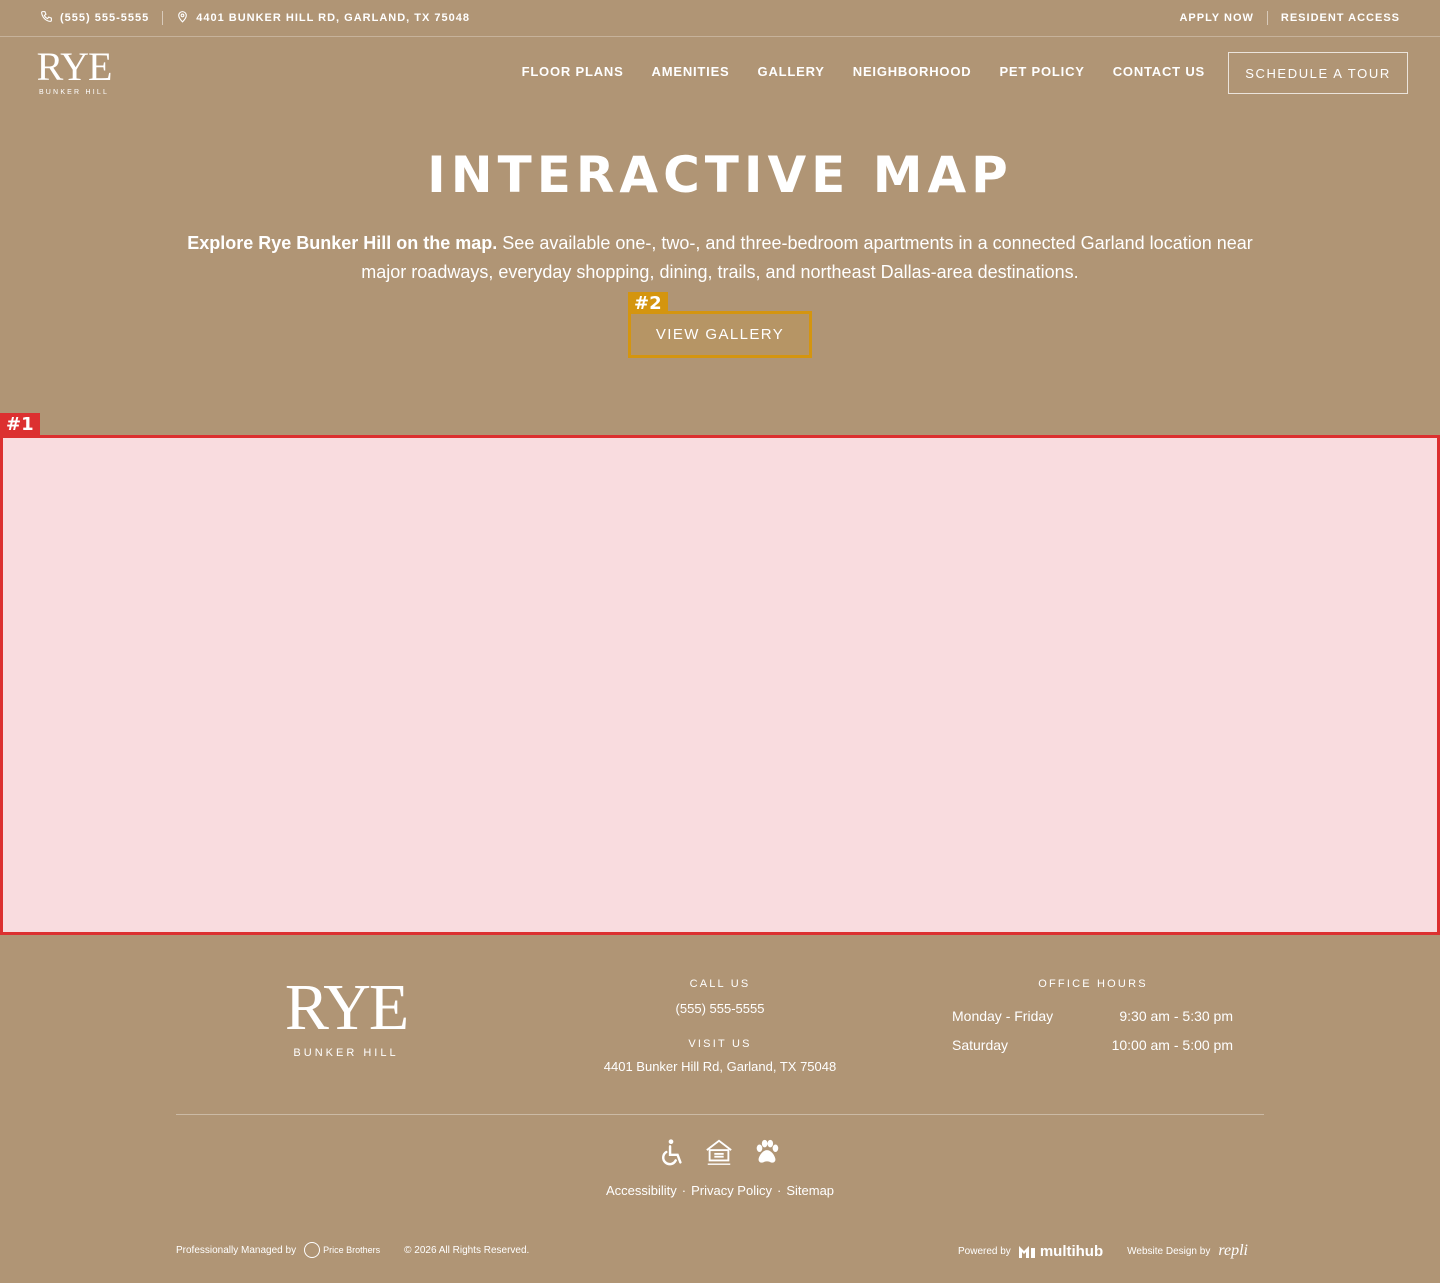  Describe the element at coordinates (1169, 1251) in the screenshot. I see `design-by-label: Website Design by` at that location.